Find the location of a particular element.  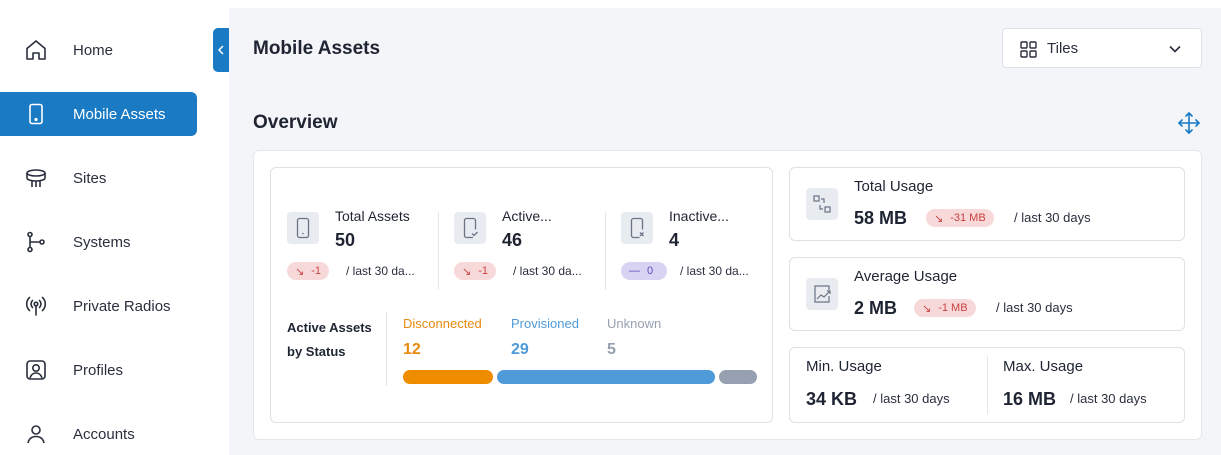

status-label-unknown: Unknown is located at coordinates (634, 323).